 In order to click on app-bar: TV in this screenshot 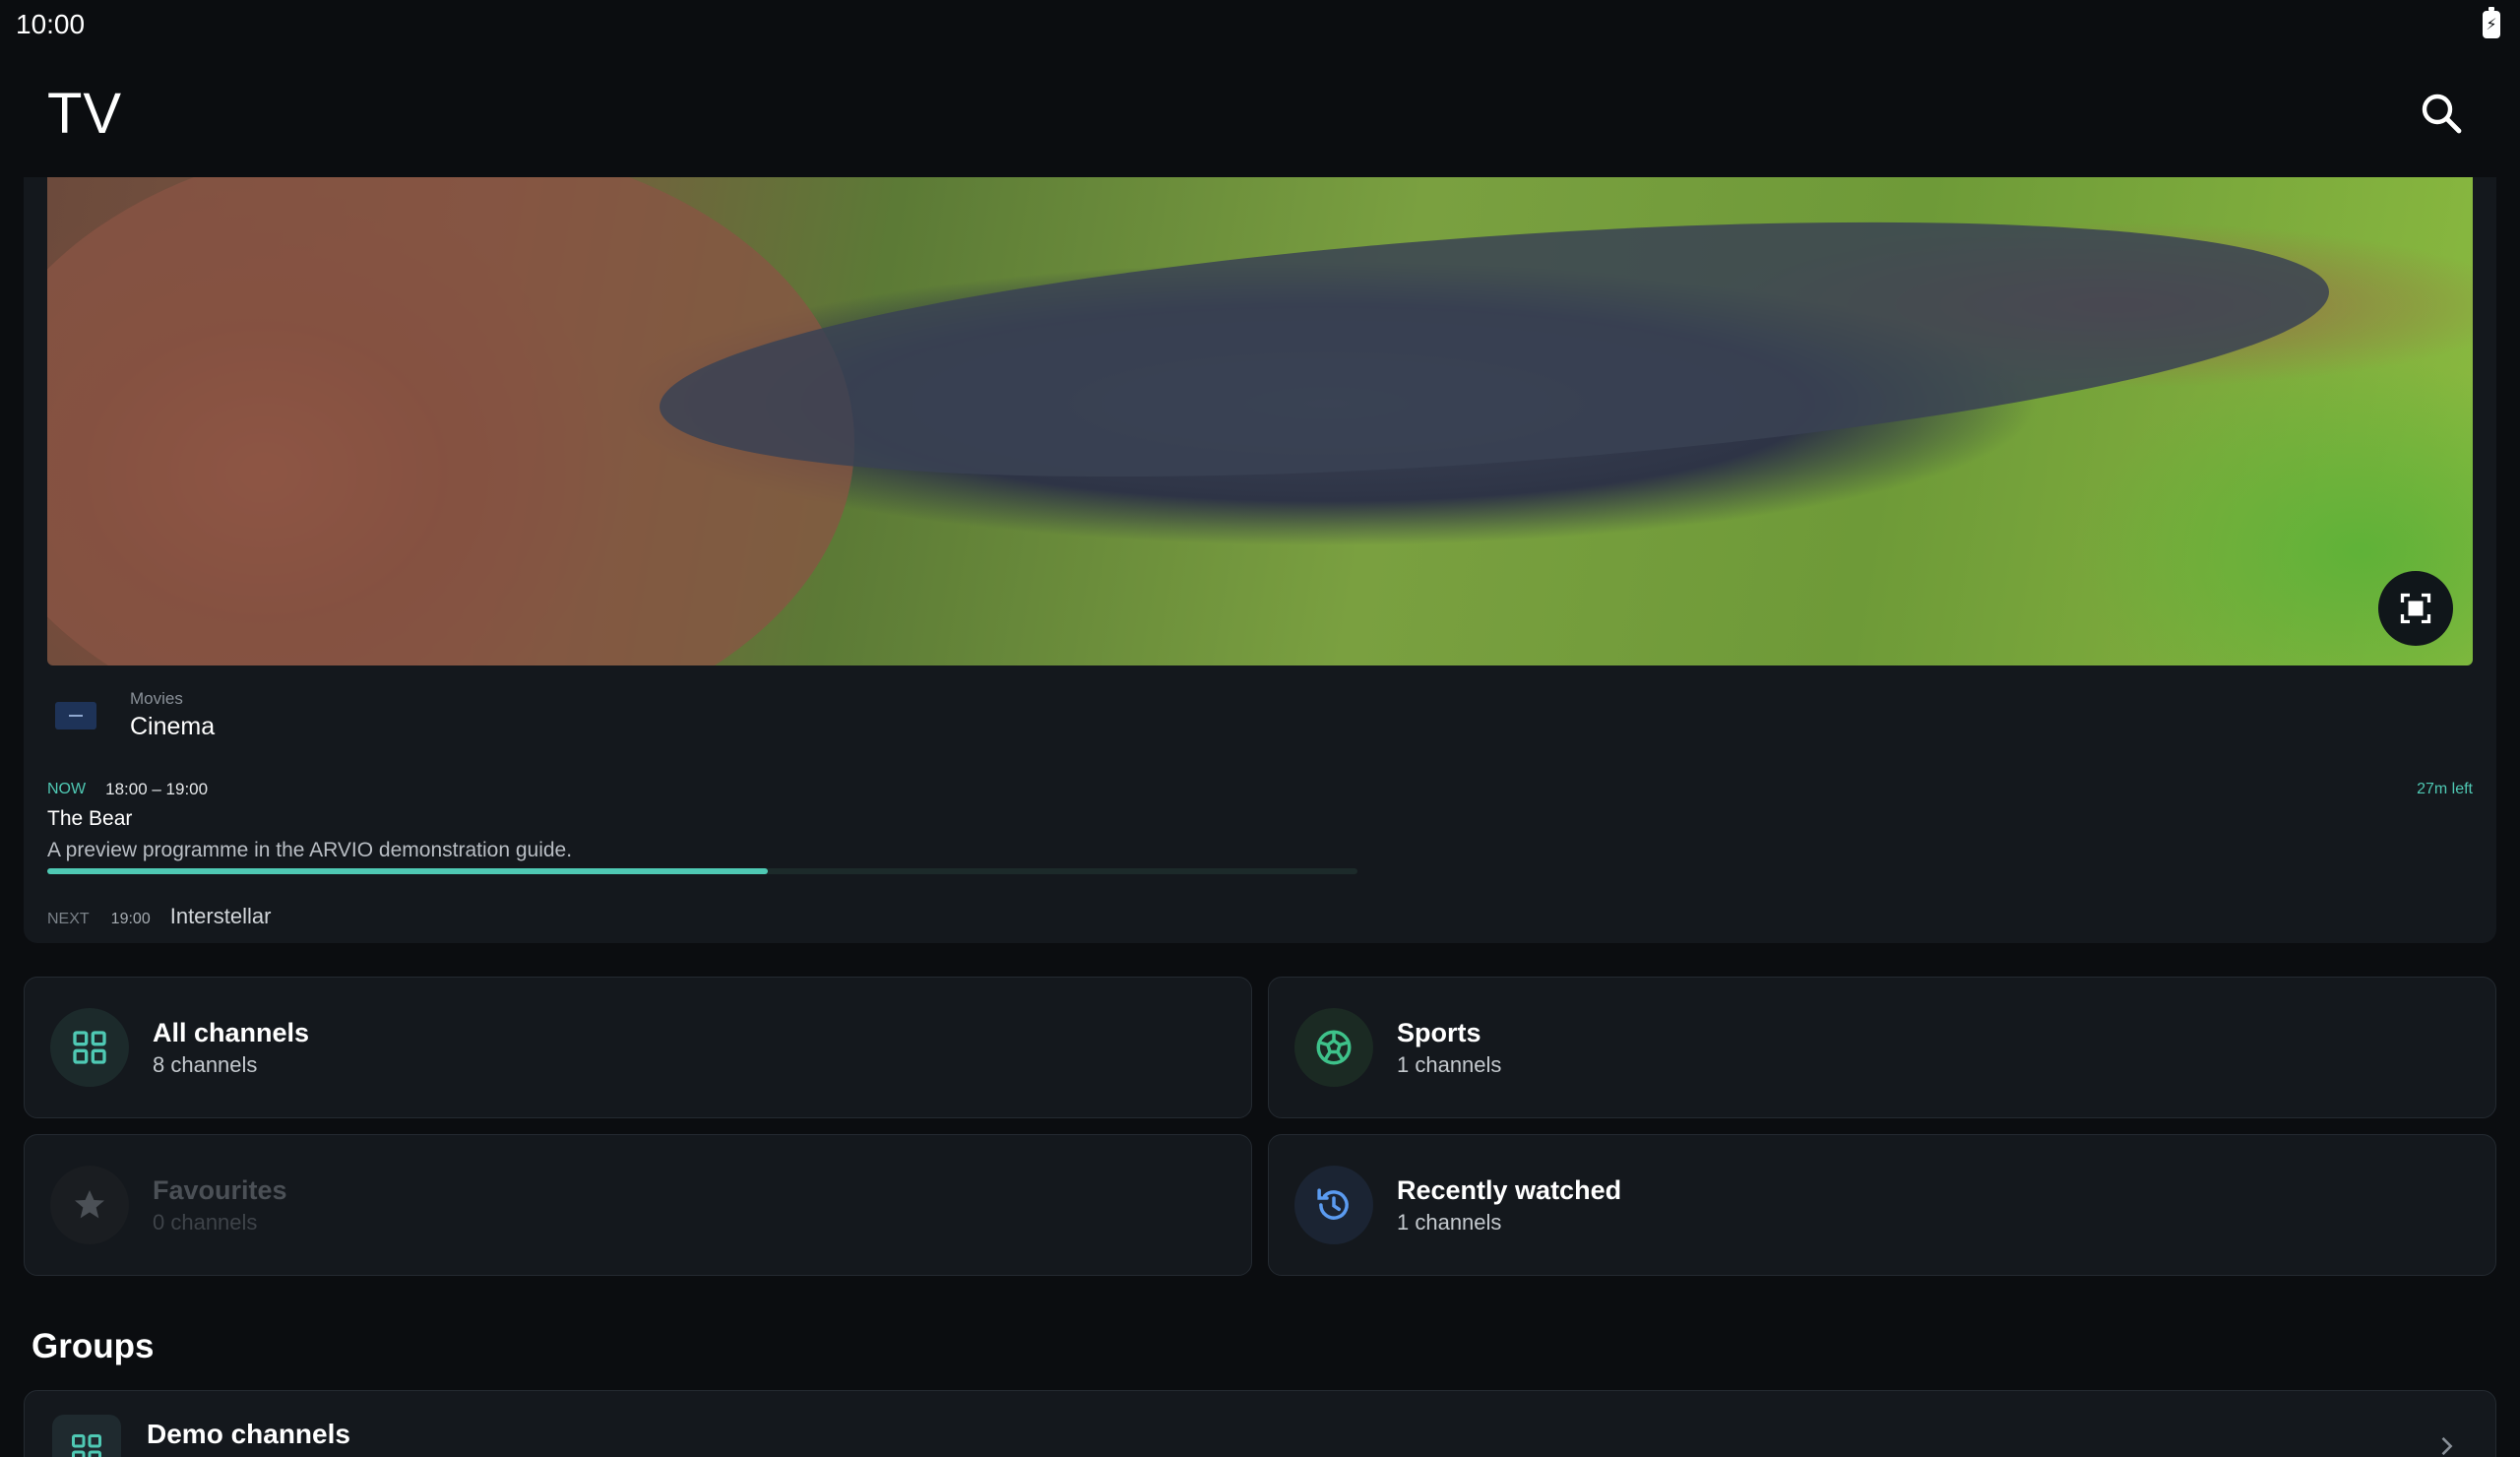, I will do `click(1260, 113)`.